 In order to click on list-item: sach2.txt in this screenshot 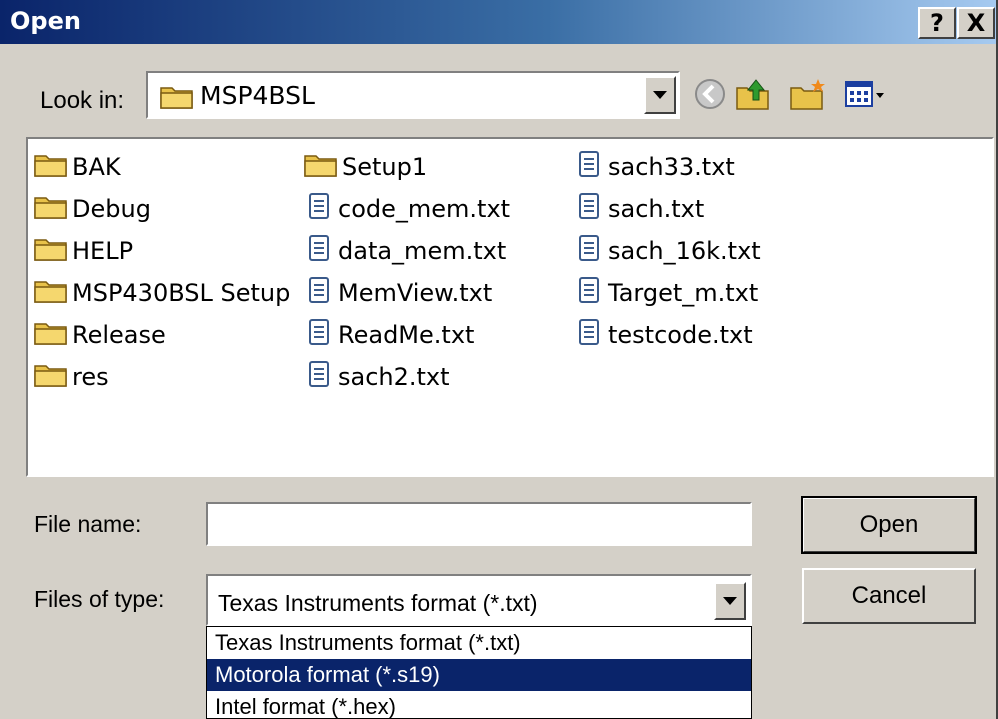, I will do `click(377, 377)`.